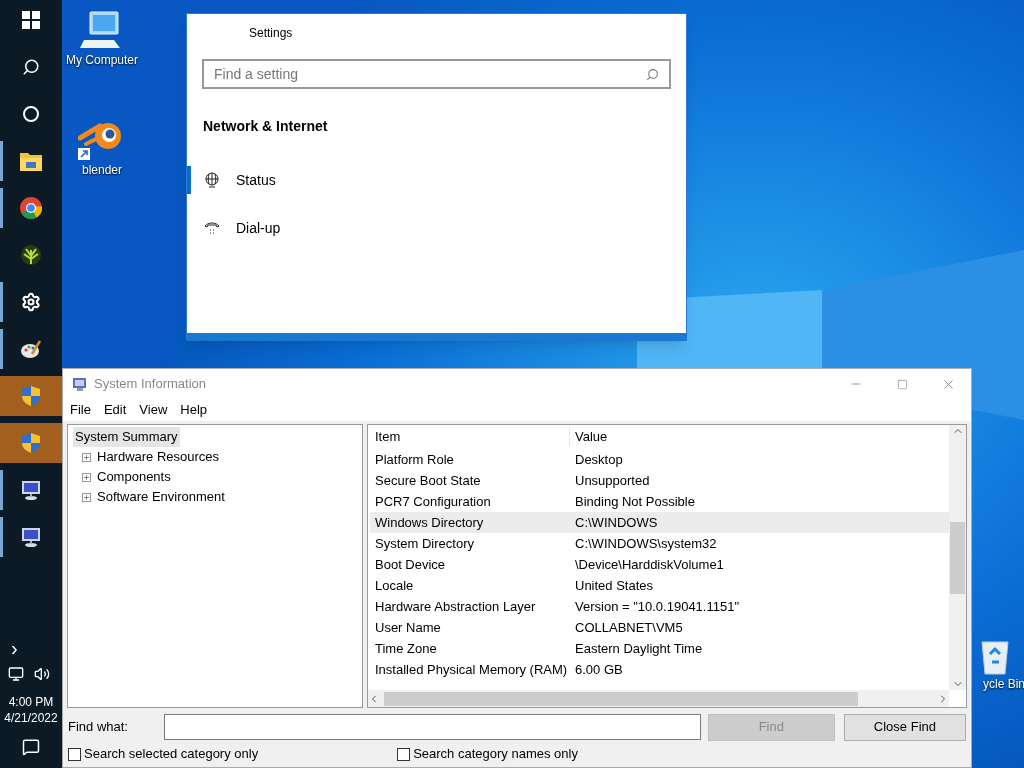  Describe the element at coordinates (394, 585) in the screenshot. I see `item-cell-text: Locale` at that location.